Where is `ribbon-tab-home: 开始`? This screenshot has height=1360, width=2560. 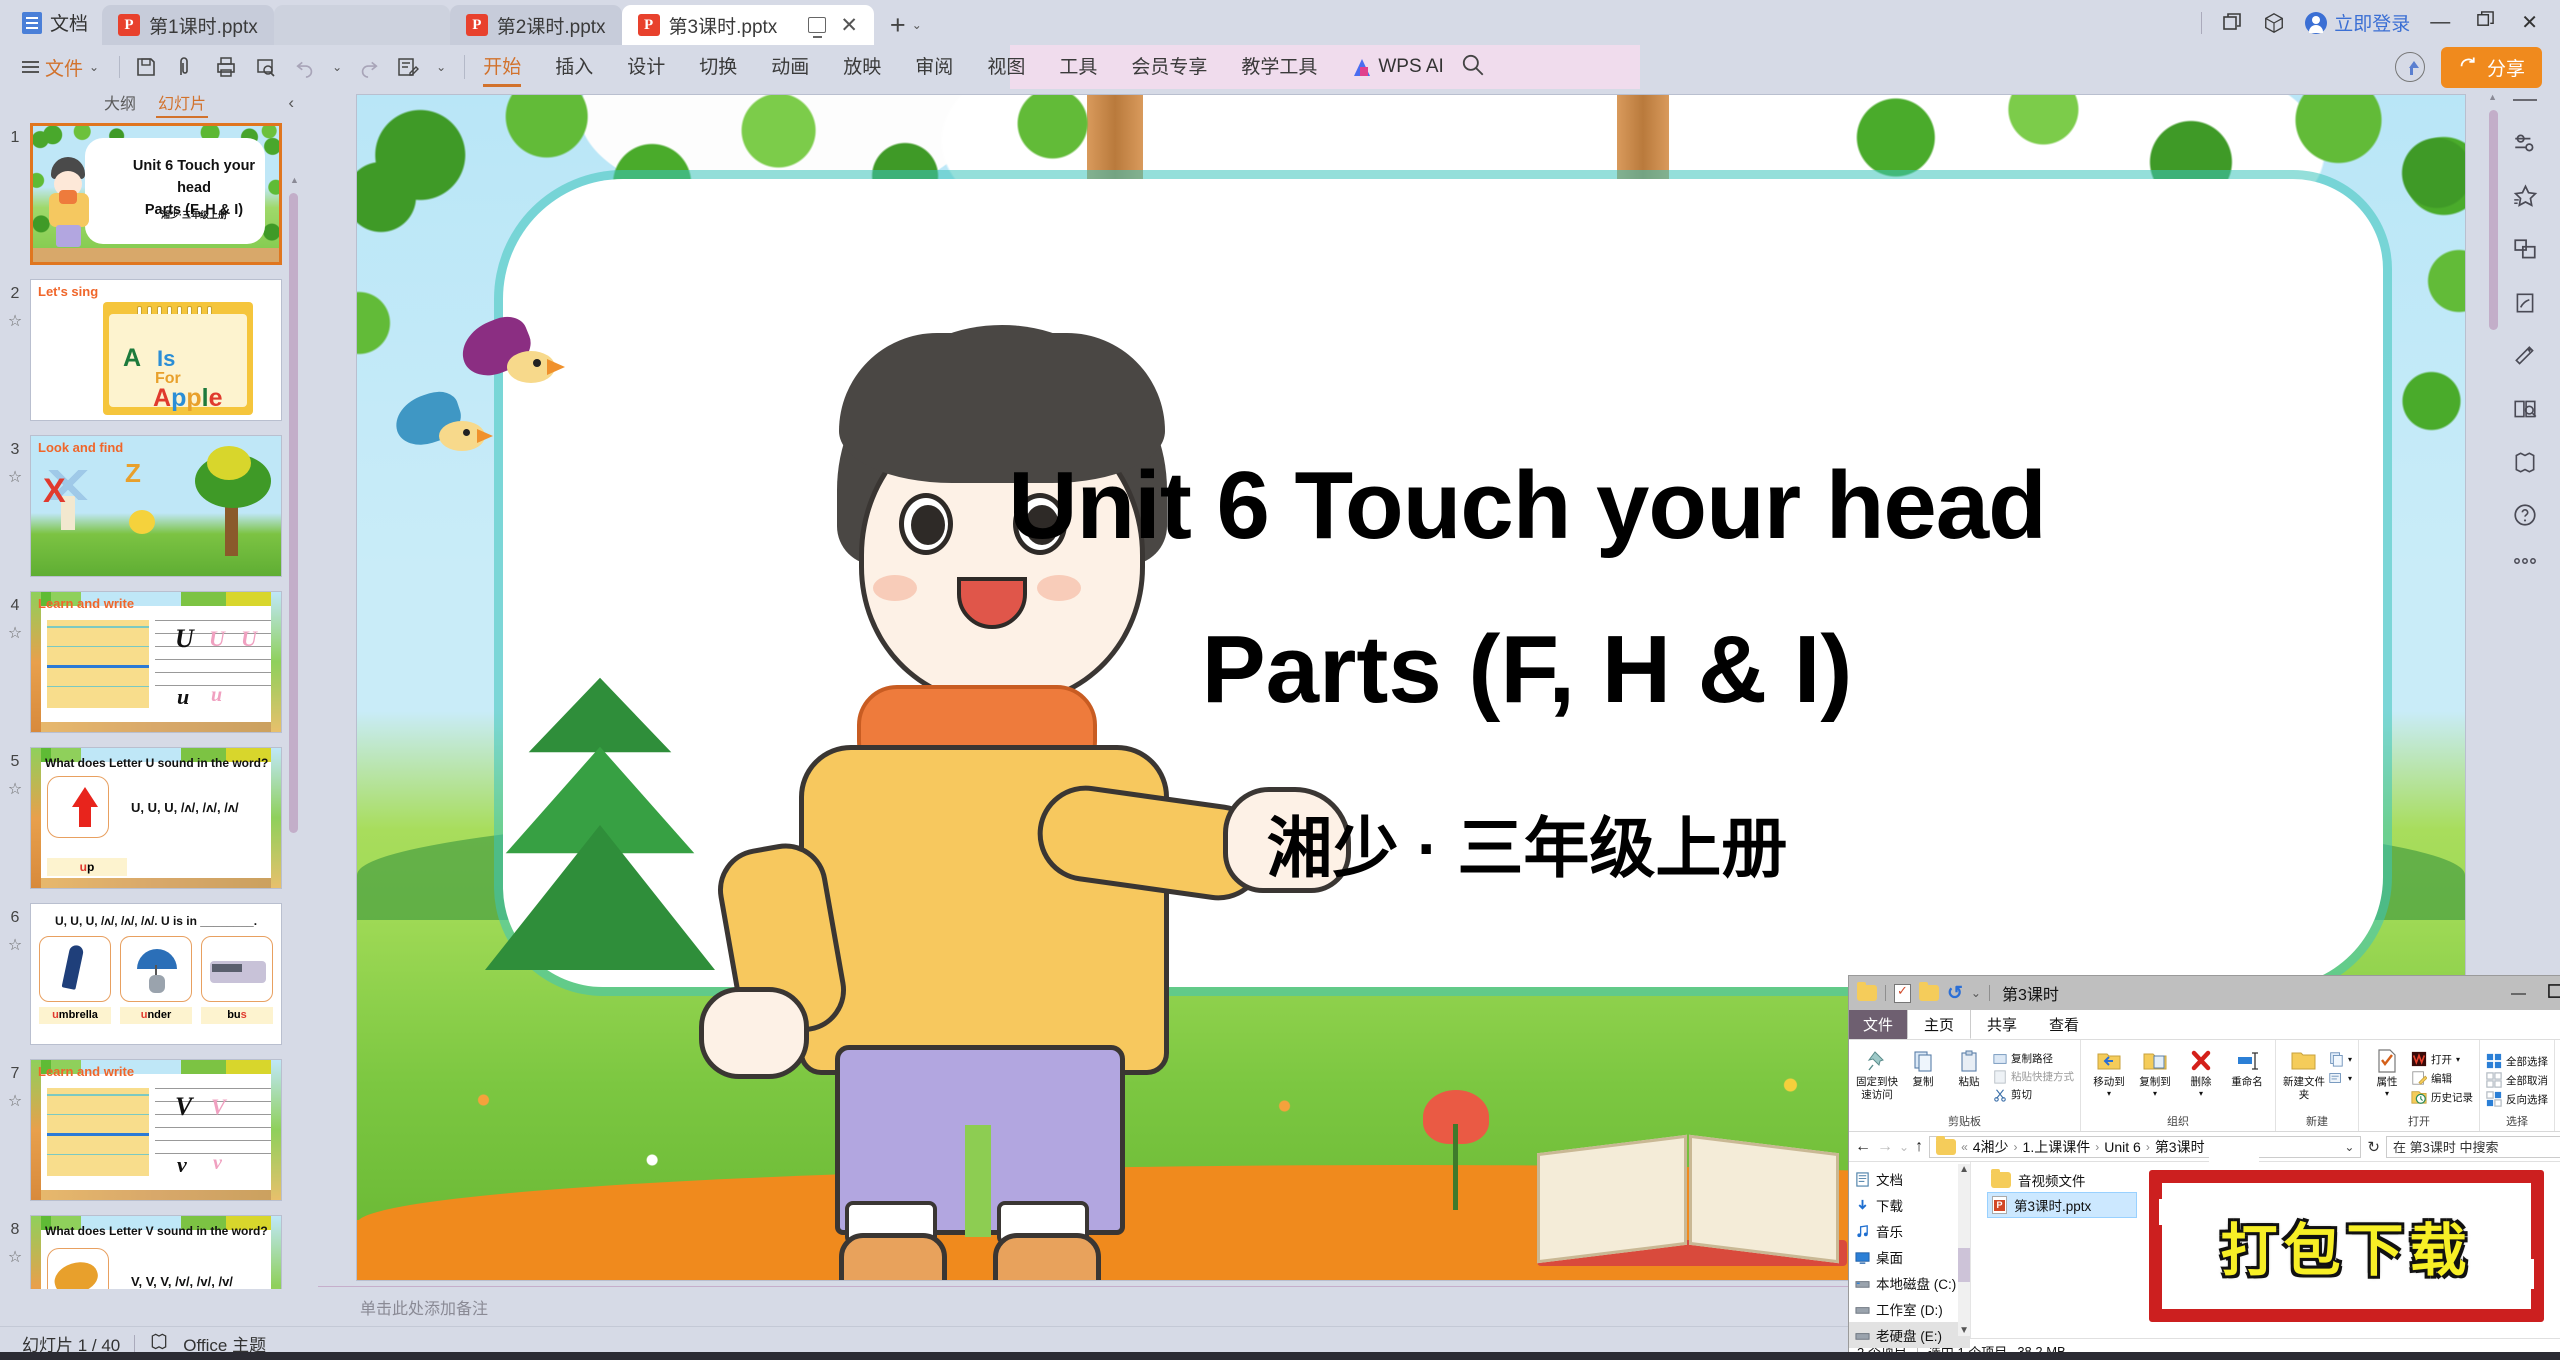
ribbon-tab-home: 开始 is located at coordinates (502, 69).